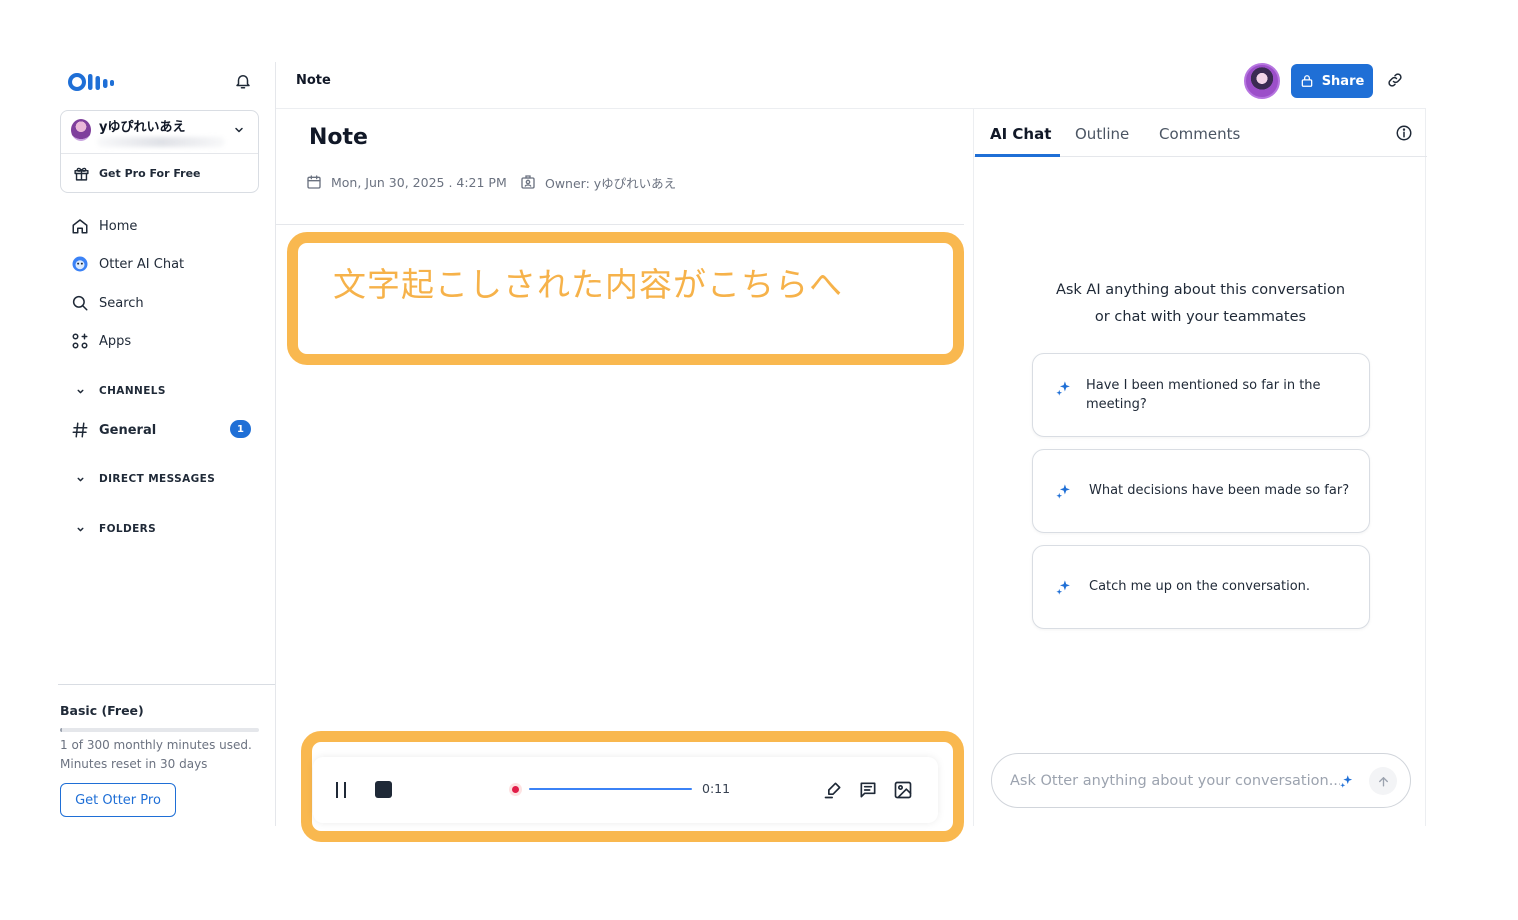 The image size is (1518, 920). I want to click on avatar, so click(1262, 81).